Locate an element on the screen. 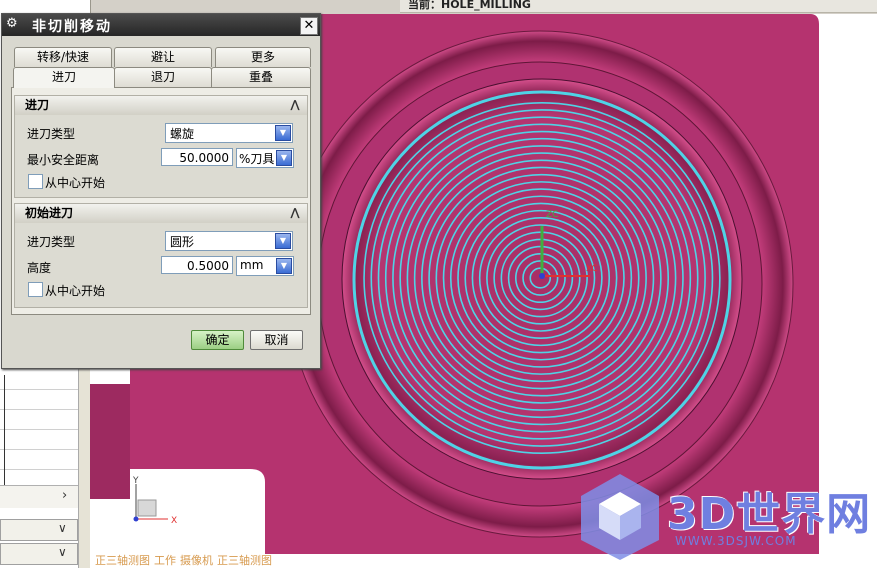  height-label: 高度 is located at coordinates (39, 268).